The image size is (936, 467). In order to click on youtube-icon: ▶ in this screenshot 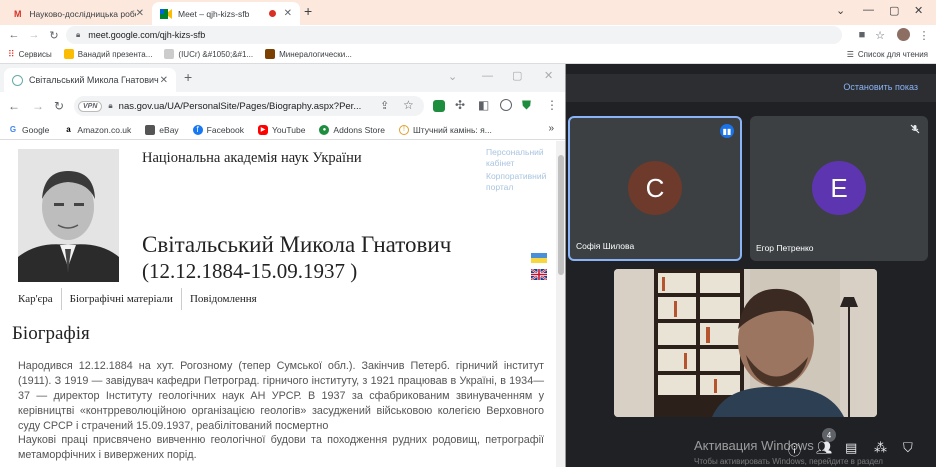, I will do `click(263, 129)`.